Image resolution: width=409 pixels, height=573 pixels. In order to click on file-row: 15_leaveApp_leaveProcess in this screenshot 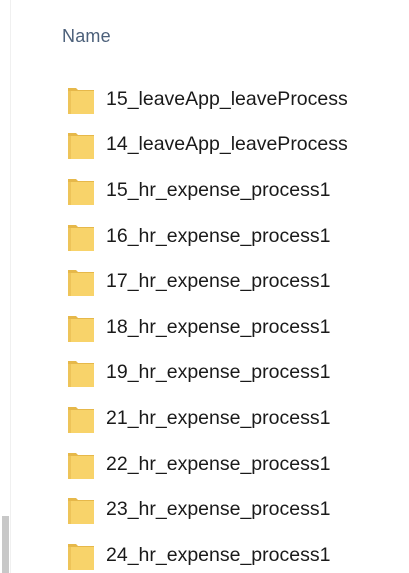, I will do `click(204, 100)`.